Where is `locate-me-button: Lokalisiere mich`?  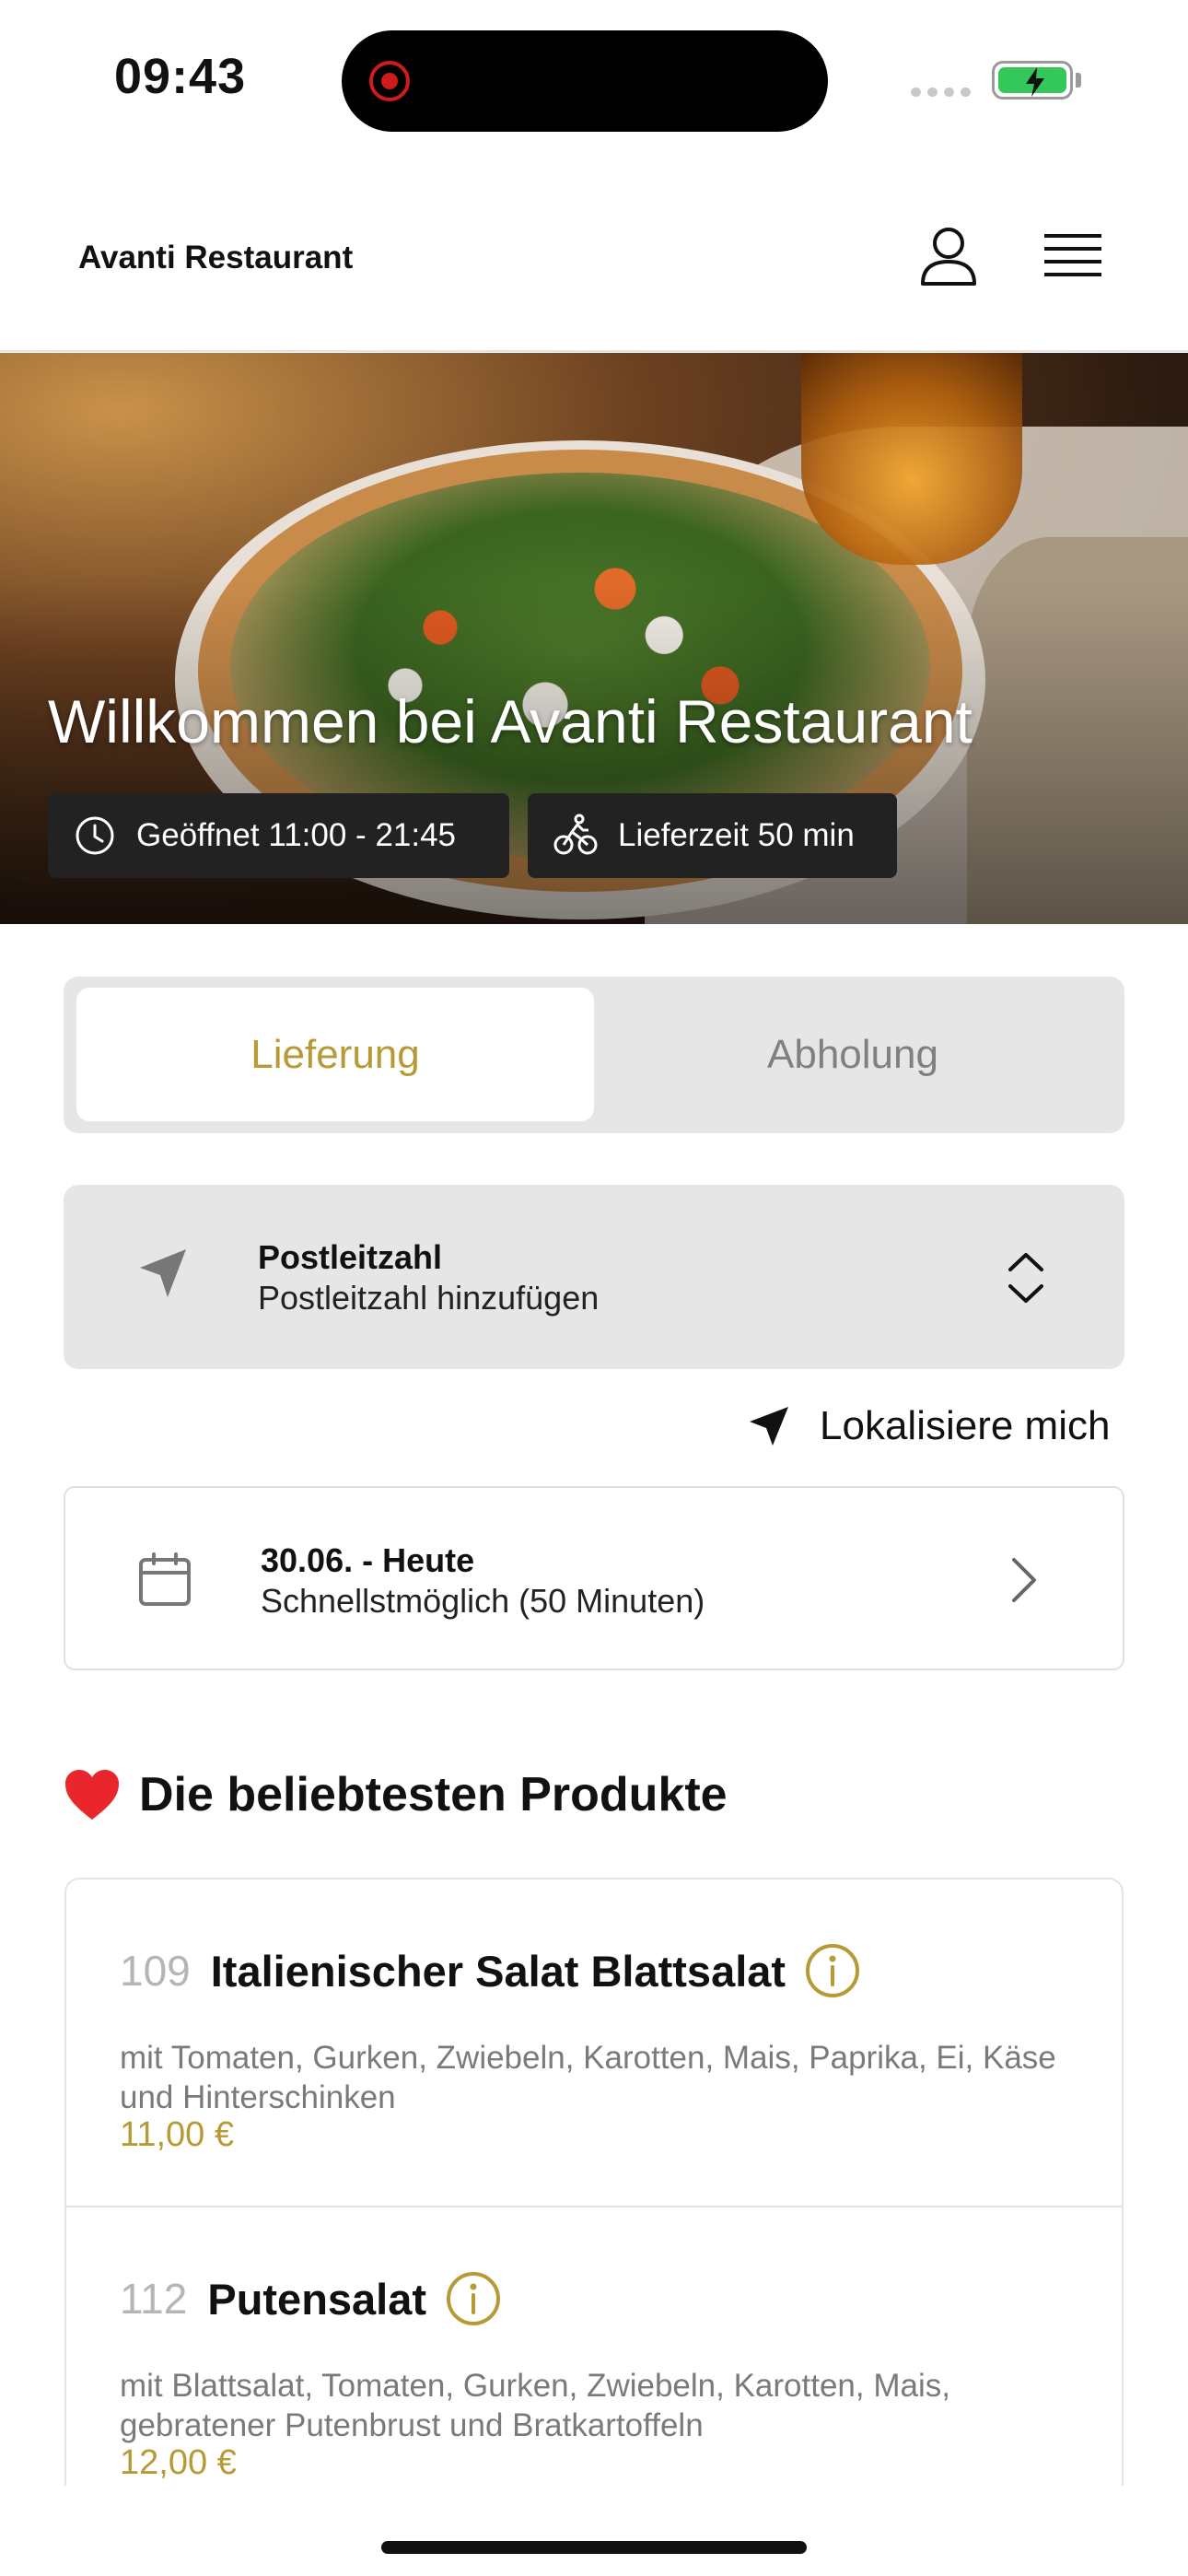
locate-me-button: Lokalisiere mich is located at coordinates (929, 1426).